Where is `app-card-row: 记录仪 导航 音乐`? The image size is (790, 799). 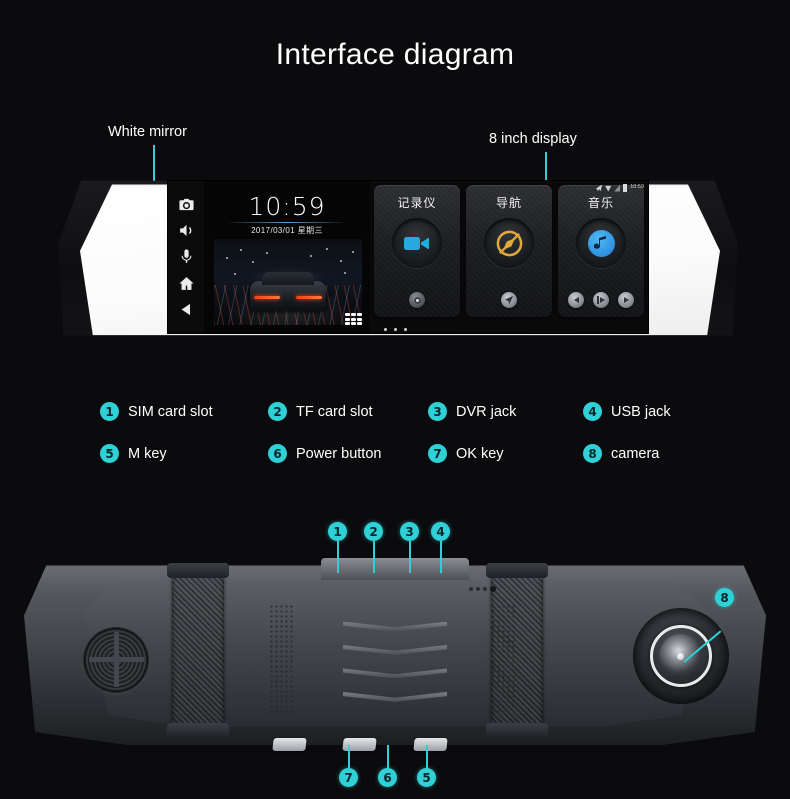
app-card-row: 记录仪 导航 音乐 is located at coordinates (509, 251).